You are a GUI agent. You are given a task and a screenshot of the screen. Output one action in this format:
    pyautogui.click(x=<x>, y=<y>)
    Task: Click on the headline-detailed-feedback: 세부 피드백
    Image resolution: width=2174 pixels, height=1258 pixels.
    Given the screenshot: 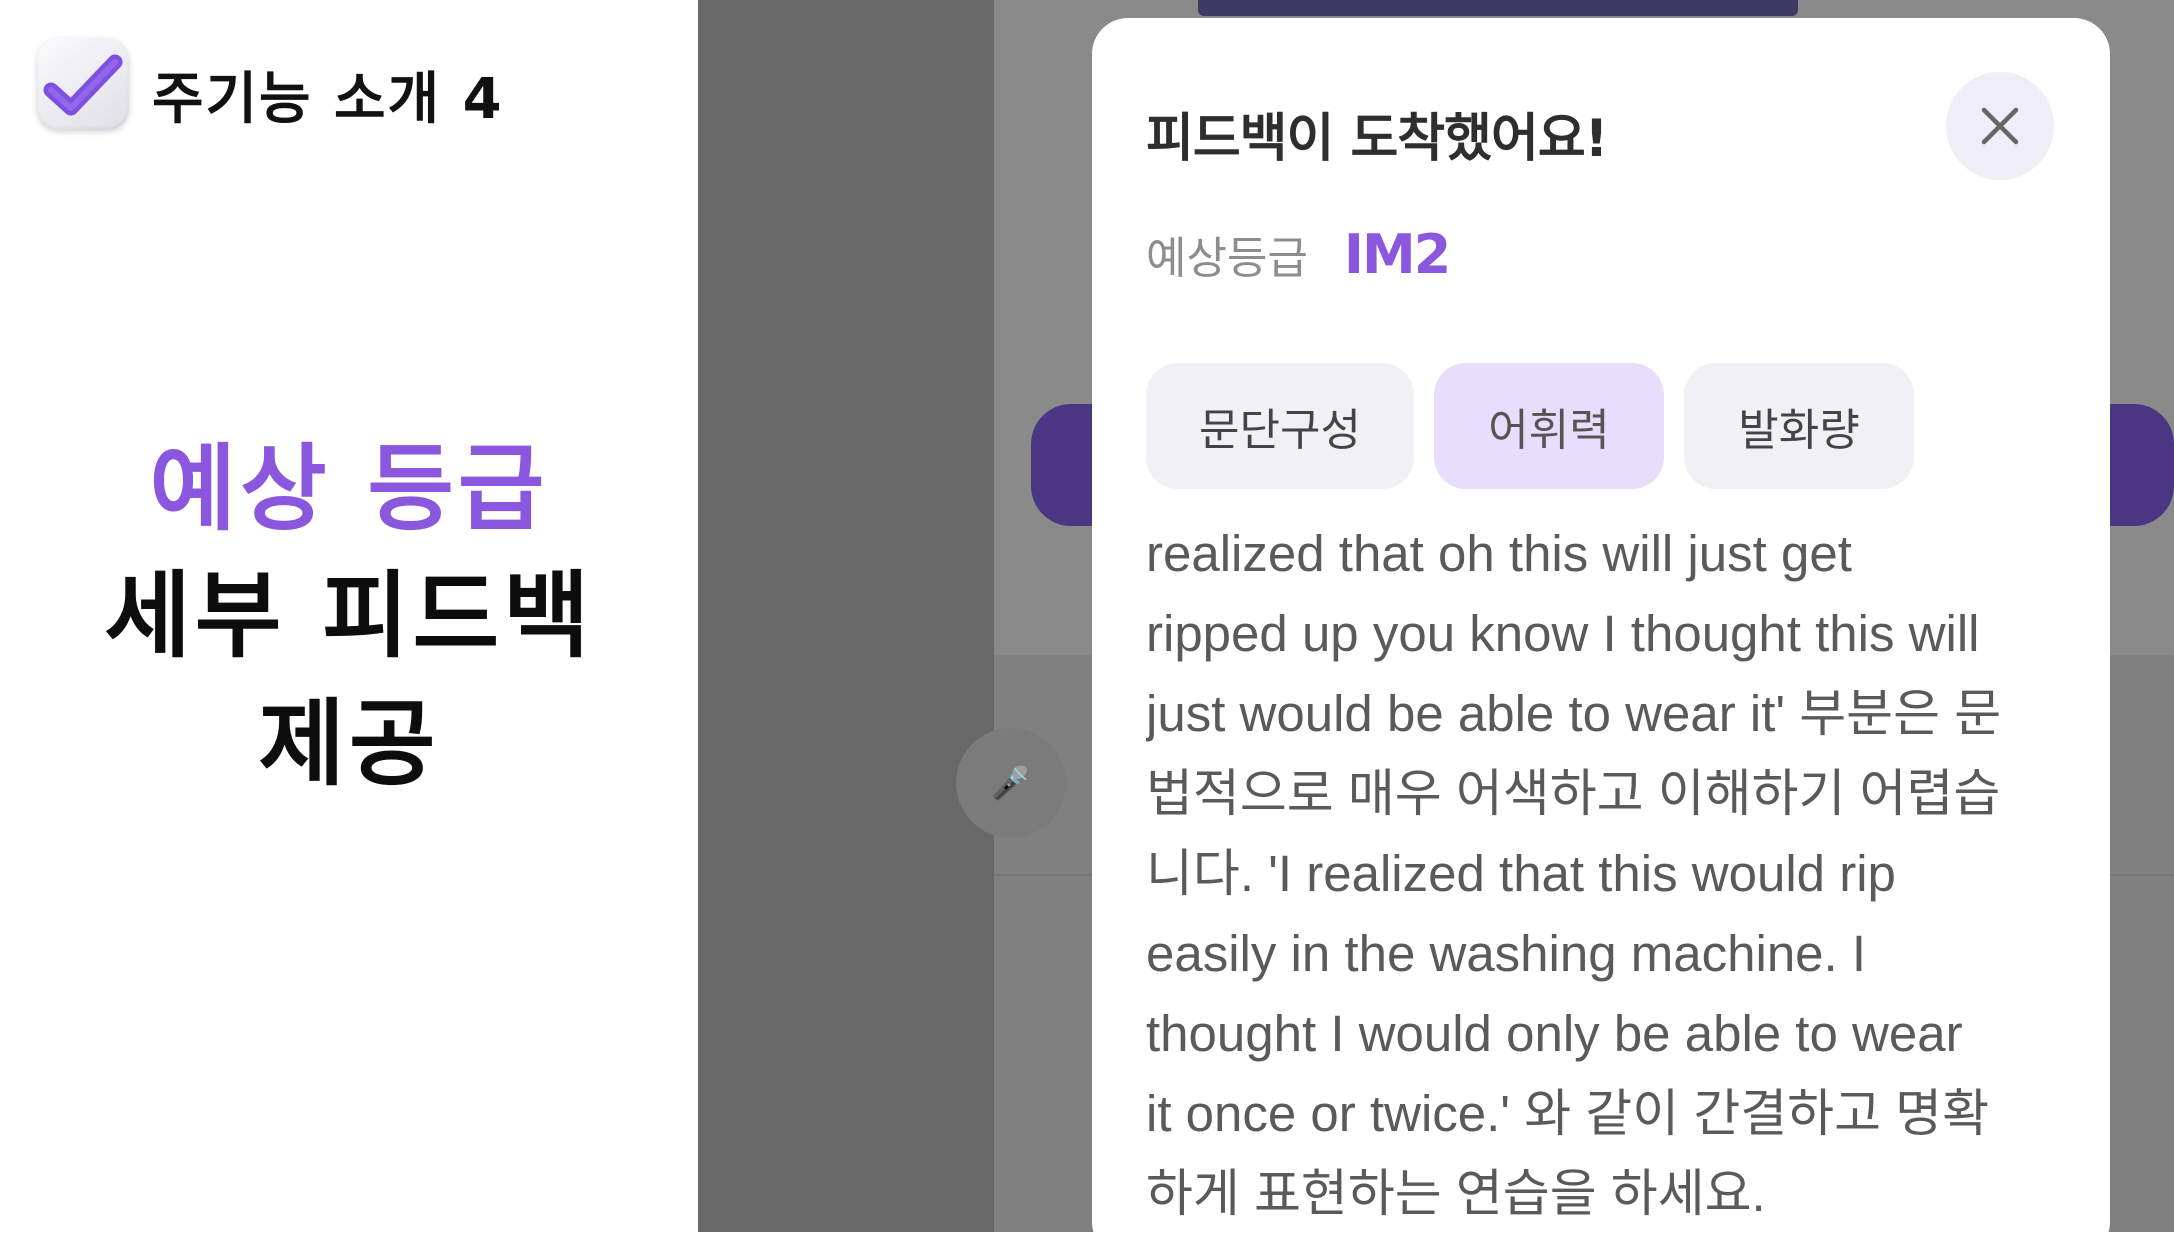 What is the action you would take?
    pyautogui.click(x=349, y=616)
    